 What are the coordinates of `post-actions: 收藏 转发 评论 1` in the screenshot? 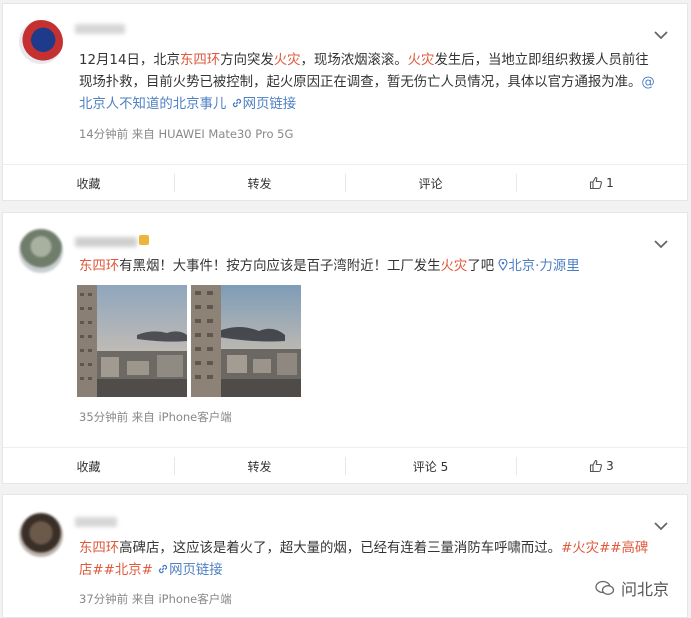 It's located at (345, 182).